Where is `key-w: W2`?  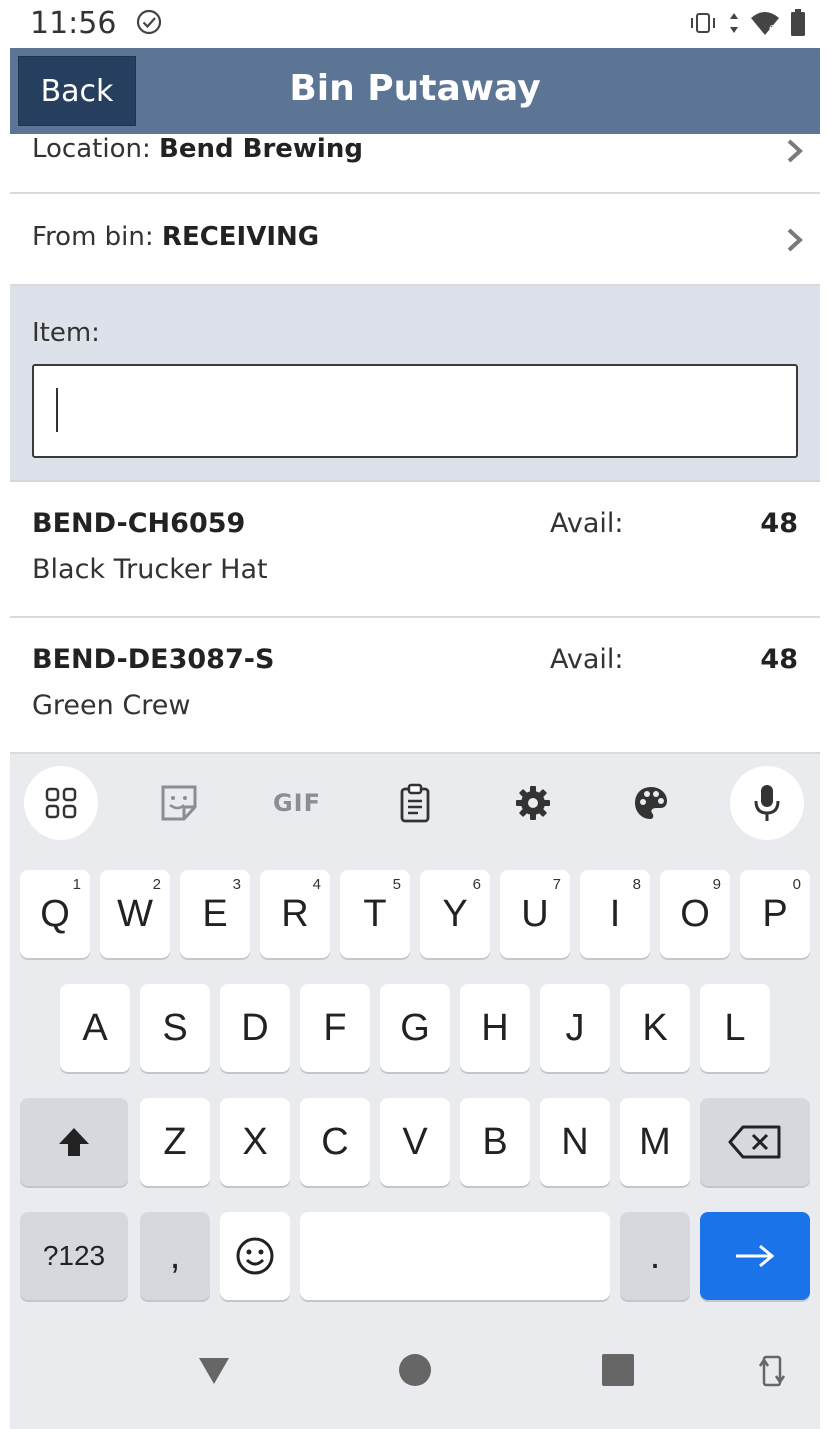 key-w: W2 is located at coordinates (135, 914).